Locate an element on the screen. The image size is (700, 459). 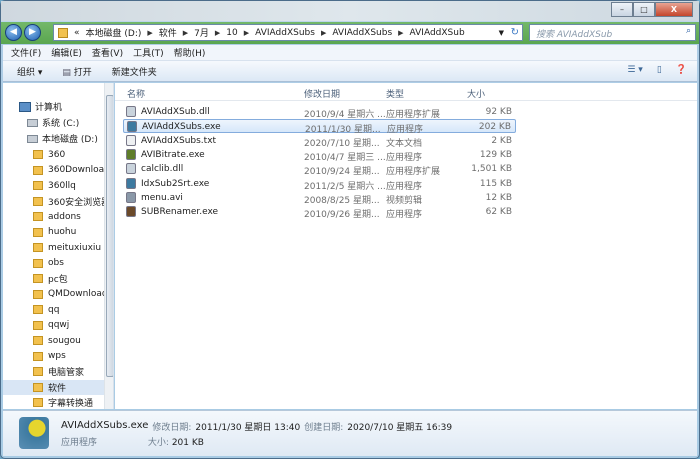
chevron-down-icon: ▼ is located at coordinates (501, 33).